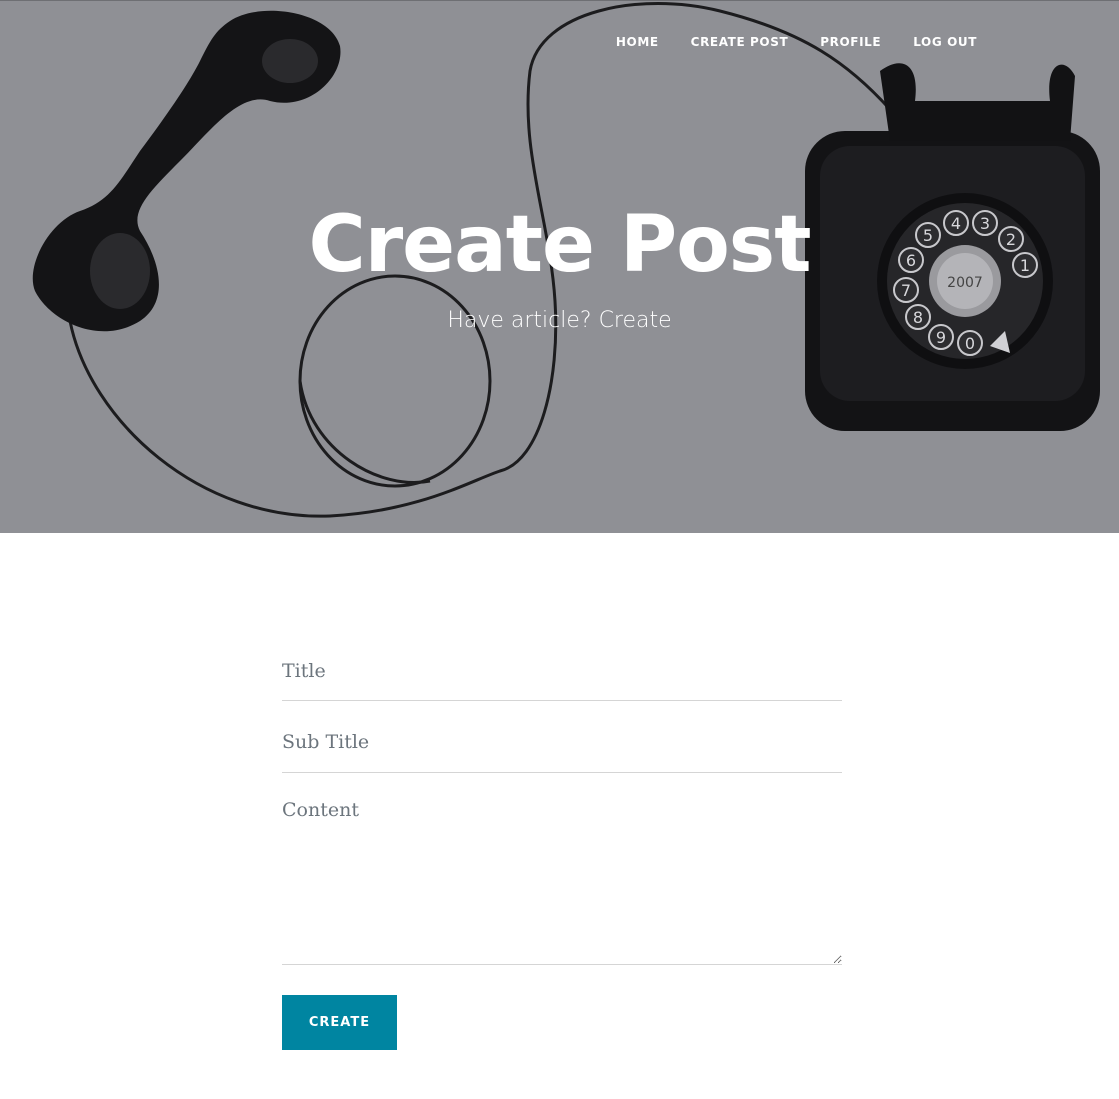  What do you see at coordinates (740, 42) in the screenshot?
I see `nav-create-post: CREATE POST` at bounding box center [740, 42].